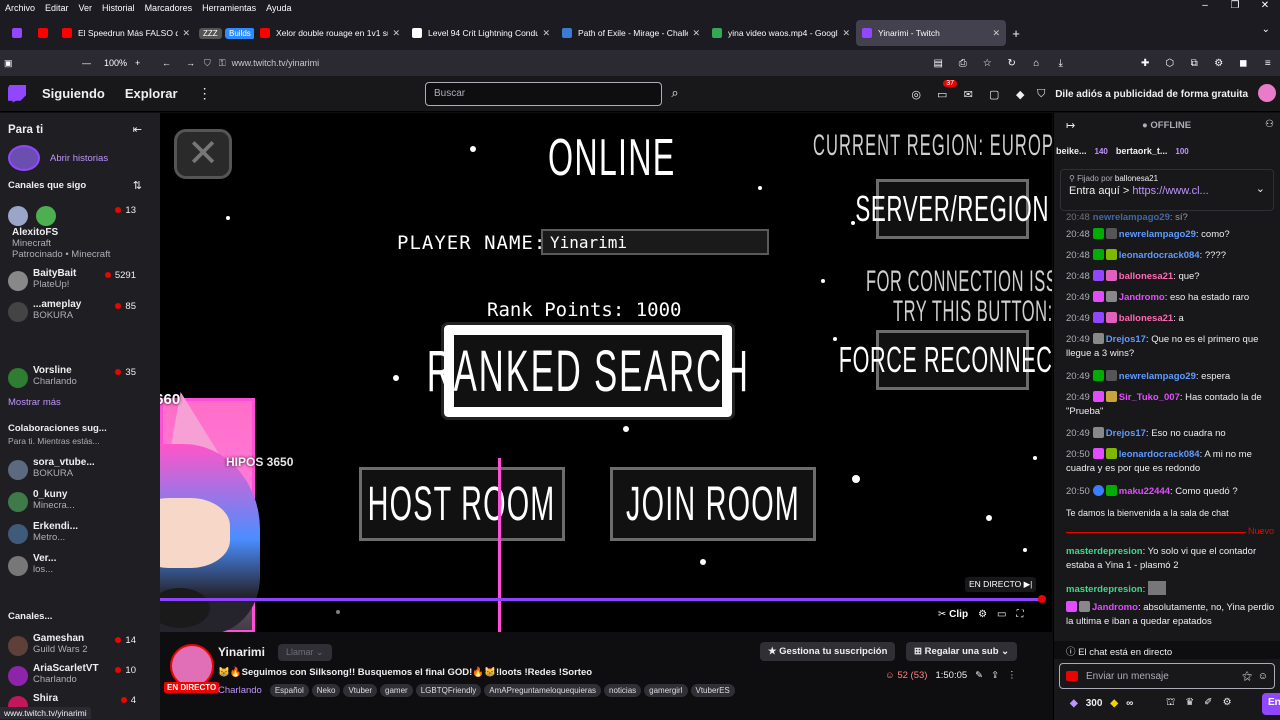 This screenshot has height=720, width=1280. What do you see at coordinates (1208, 703) in the screenshot?
I see `pen-icon: ✐` at bounding box center [1208, 703].